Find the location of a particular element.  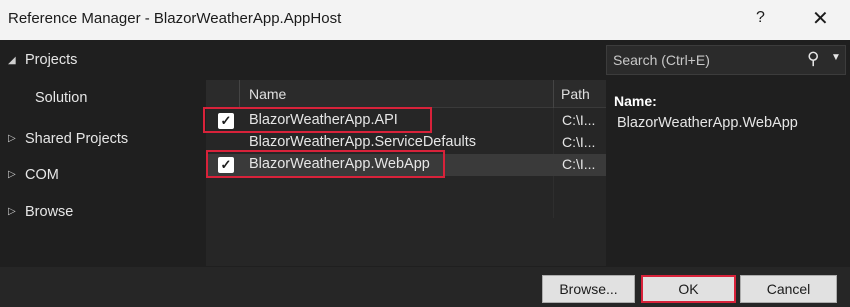

sidebar-item-projects: Projects is located at coordinates (51, 60).